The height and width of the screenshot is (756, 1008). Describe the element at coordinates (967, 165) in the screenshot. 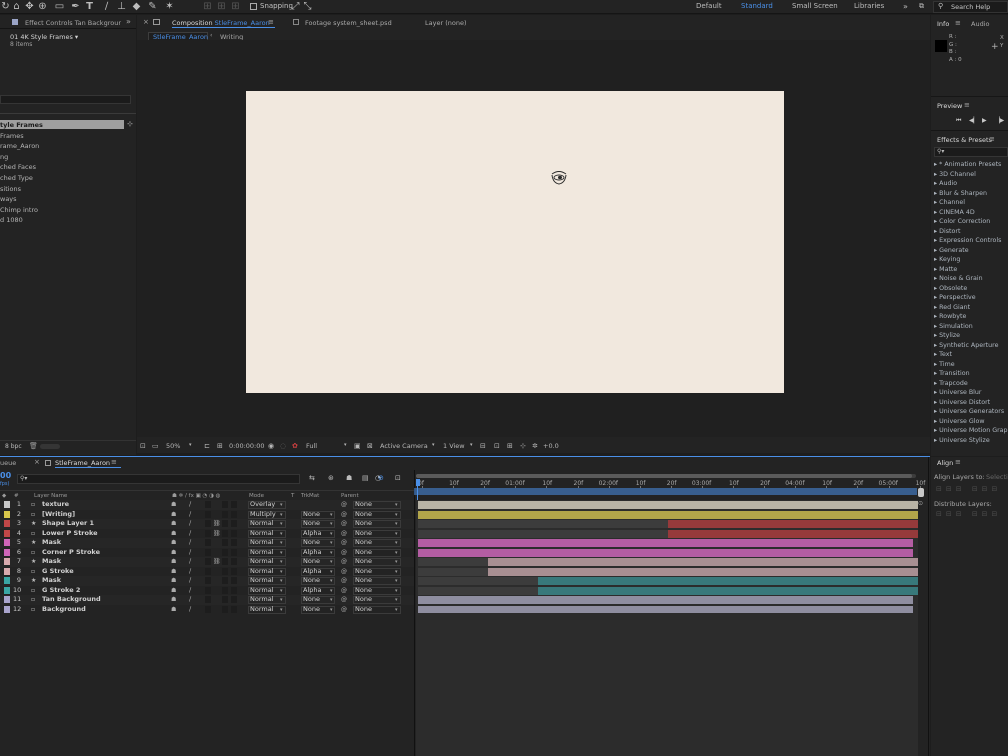

I see `effect-category: ▸ * Animation Presets` at that location.